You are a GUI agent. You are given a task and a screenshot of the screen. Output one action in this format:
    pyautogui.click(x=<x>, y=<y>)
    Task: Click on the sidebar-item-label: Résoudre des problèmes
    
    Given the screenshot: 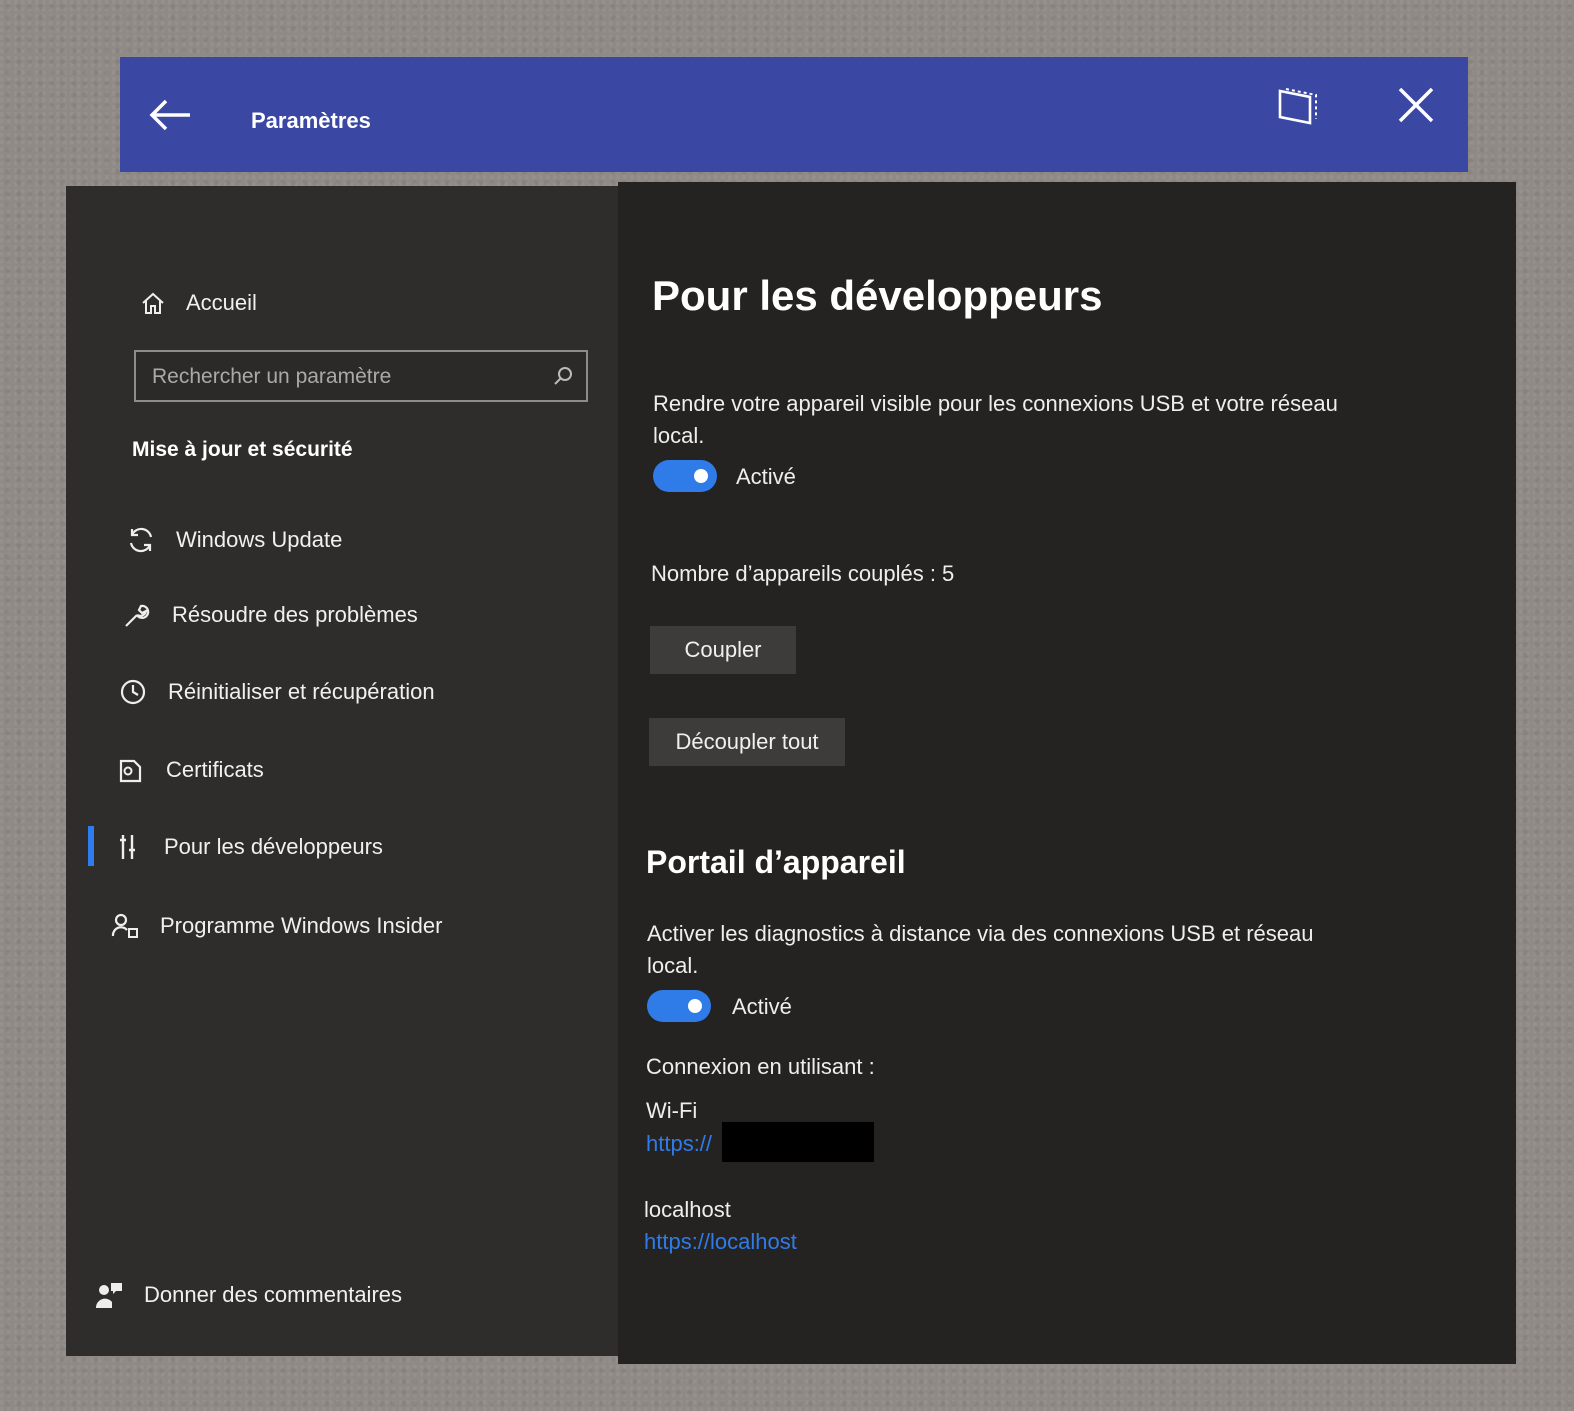 What is the action you would take?
    pyautogui.click(x=295, y=614)
    